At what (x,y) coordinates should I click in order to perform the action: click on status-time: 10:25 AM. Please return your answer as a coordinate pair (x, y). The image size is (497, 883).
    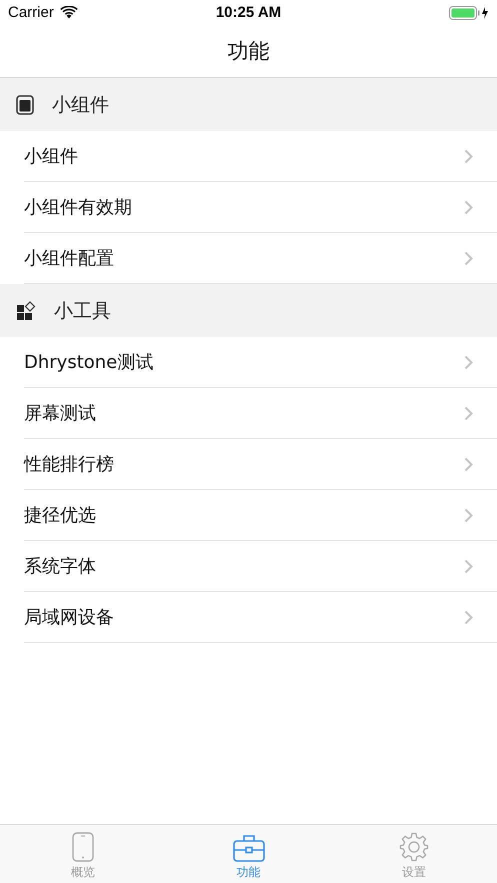
    Looking at the image, I should click on (249, 12).